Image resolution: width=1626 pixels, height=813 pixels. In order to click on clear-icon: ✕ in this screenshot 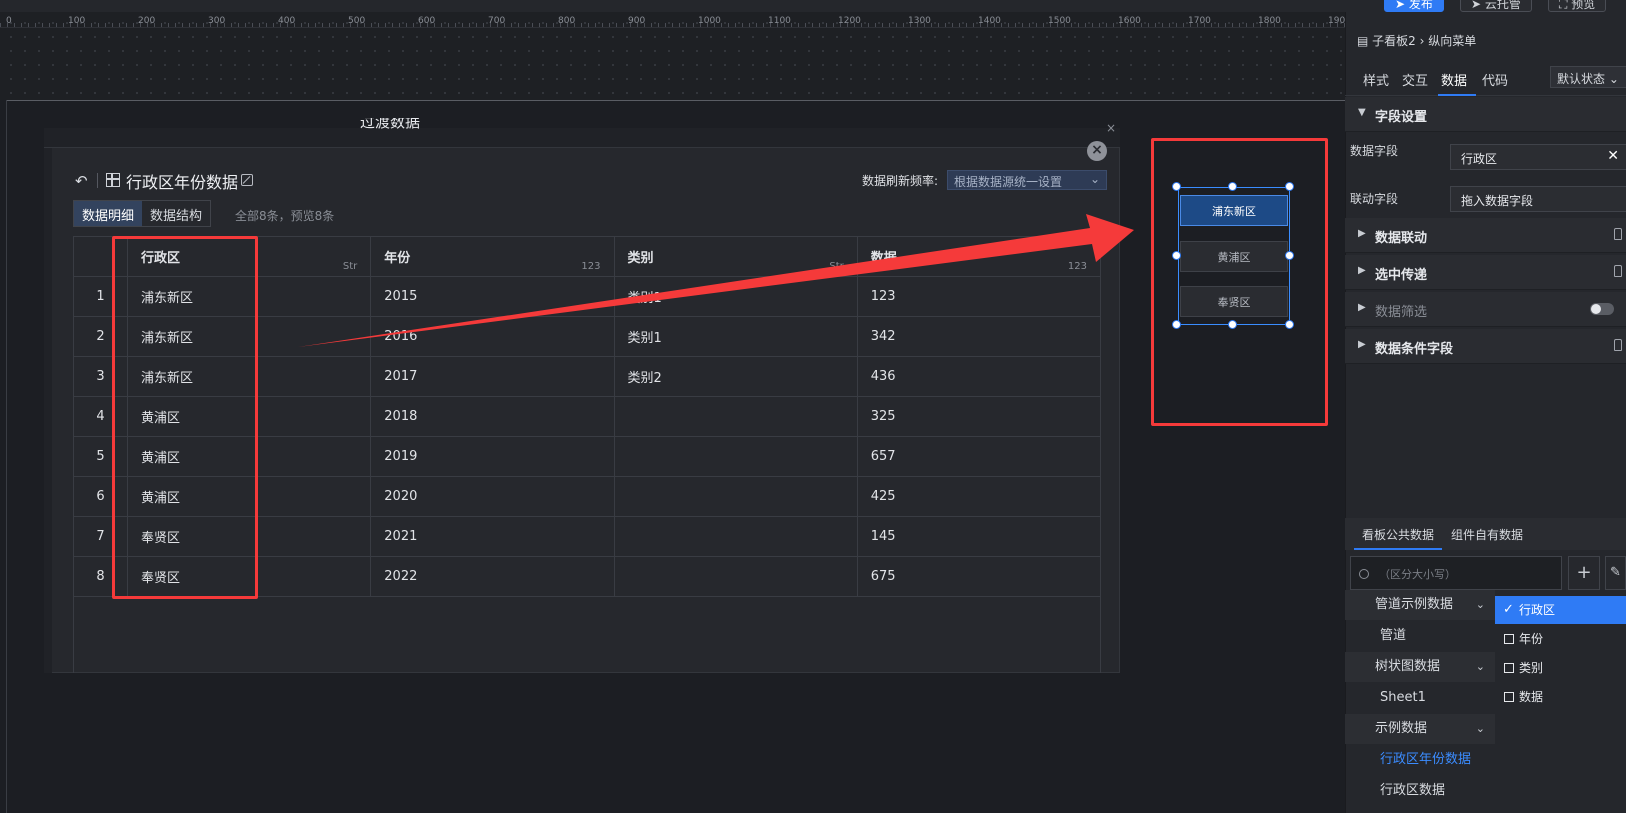, I will do `click(1613, 156)`.